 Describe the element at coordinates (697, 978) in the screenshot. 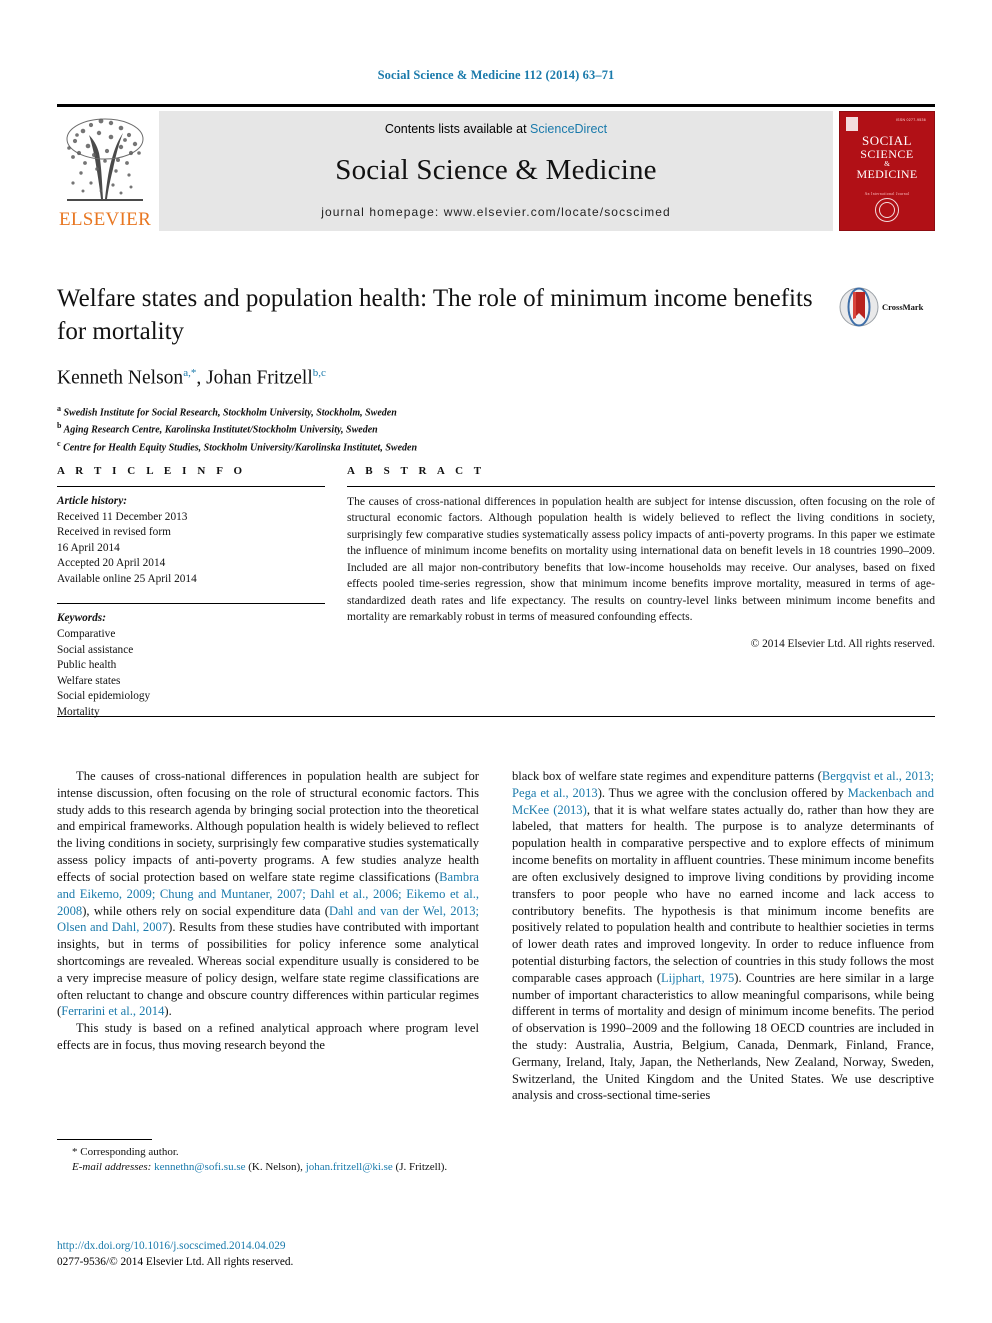

I see `citation-link: Lijphart, 1975` at that location.